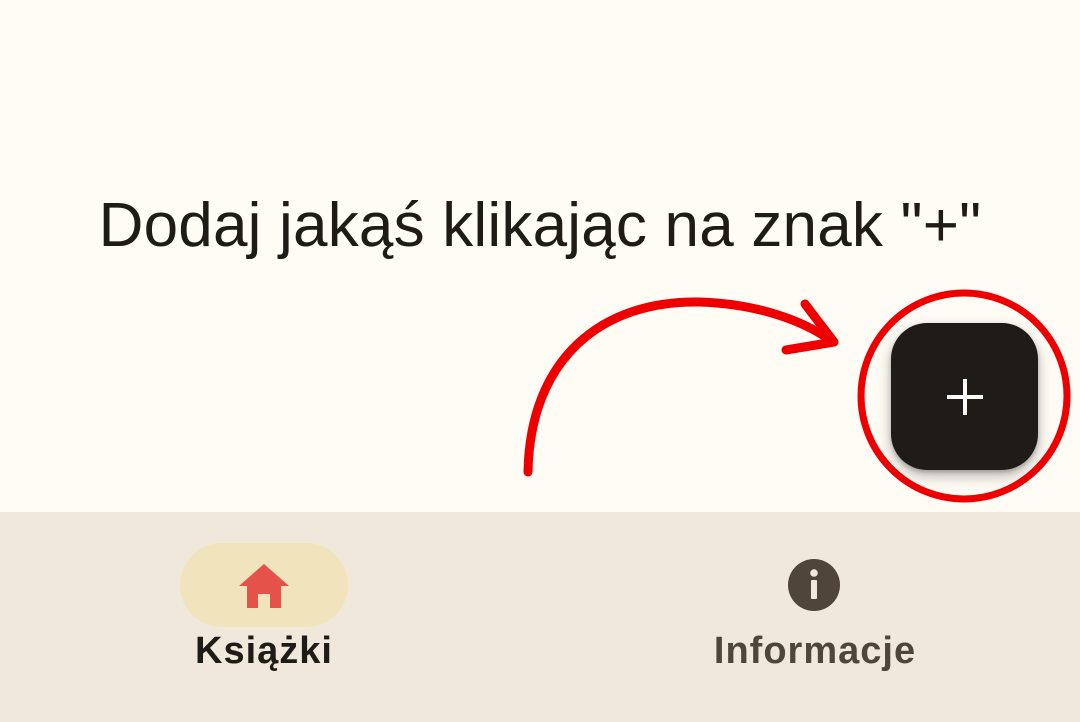 Image resolution: width=1080 pixels, height=722 pixels. What do you see at coordinates (264, 651) in the screenshot?
I see `nav-label-books: Książki` at bounding box center [264, 651].